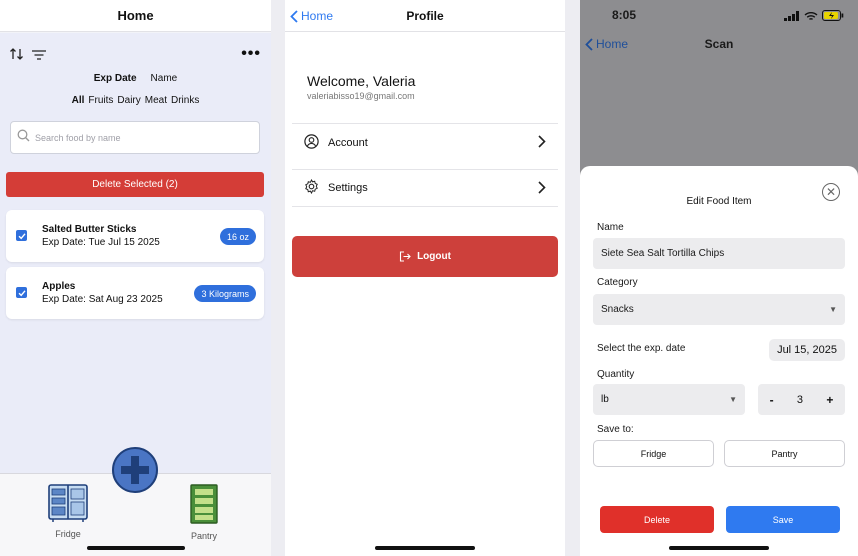  I want to click on search-icon, so click(23, 138).